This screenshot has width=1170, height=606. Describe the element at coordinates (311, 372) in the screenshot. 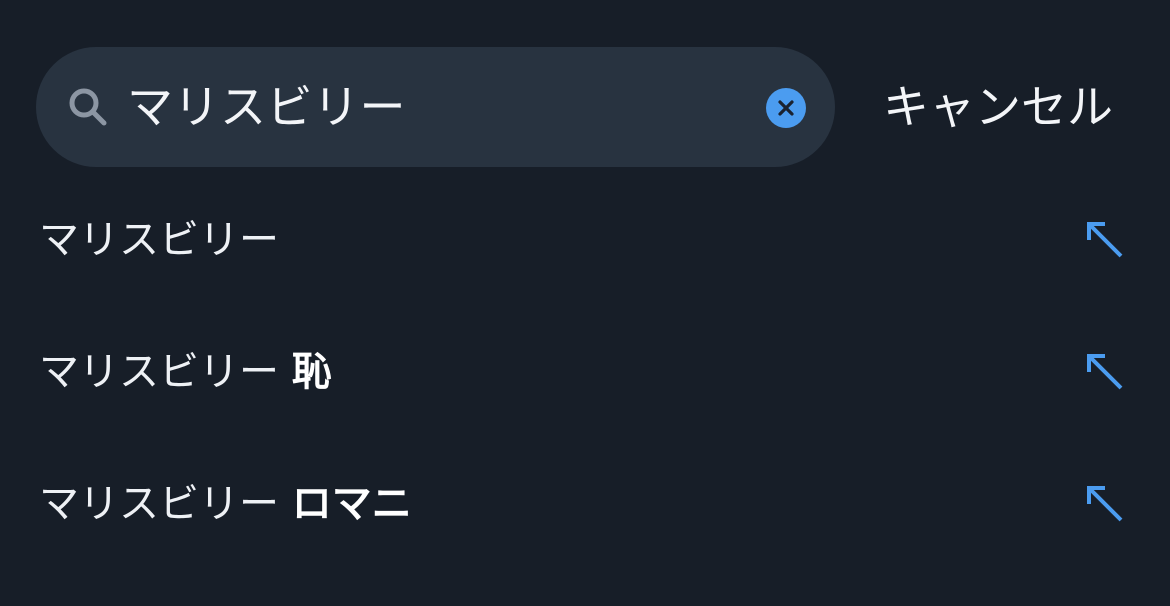

I see `suggestion-completion: 恥` at that location.